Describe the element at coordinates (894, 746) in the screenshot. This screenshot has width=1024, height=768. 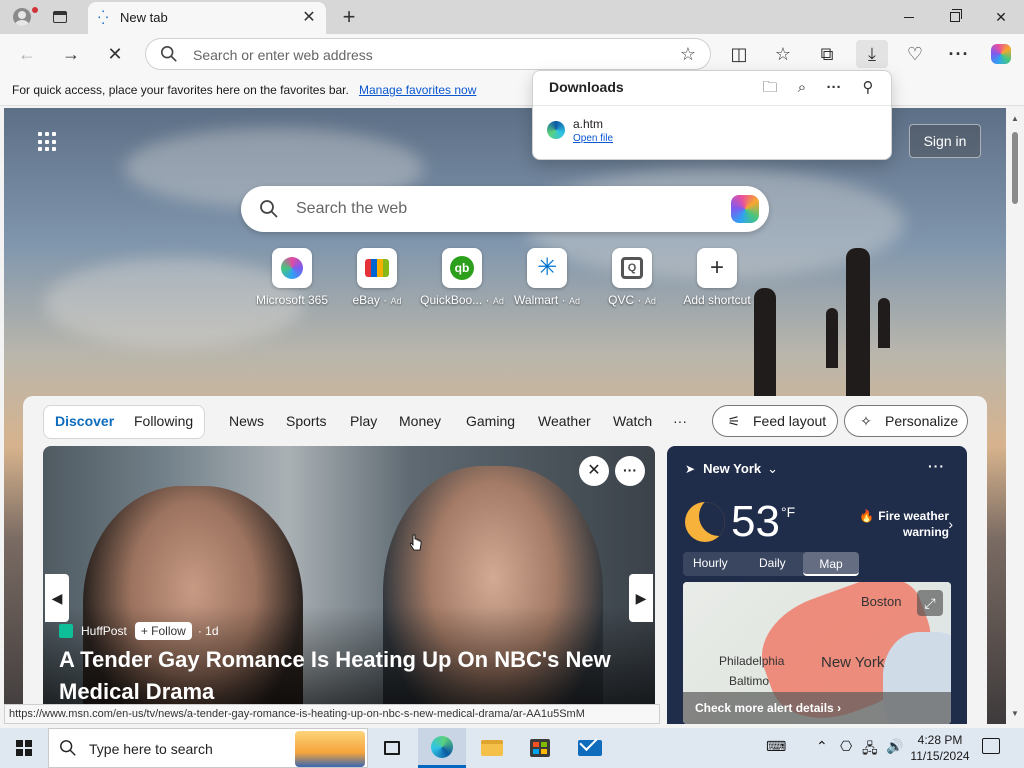
I see `volume-icon: 🔊` at that location.